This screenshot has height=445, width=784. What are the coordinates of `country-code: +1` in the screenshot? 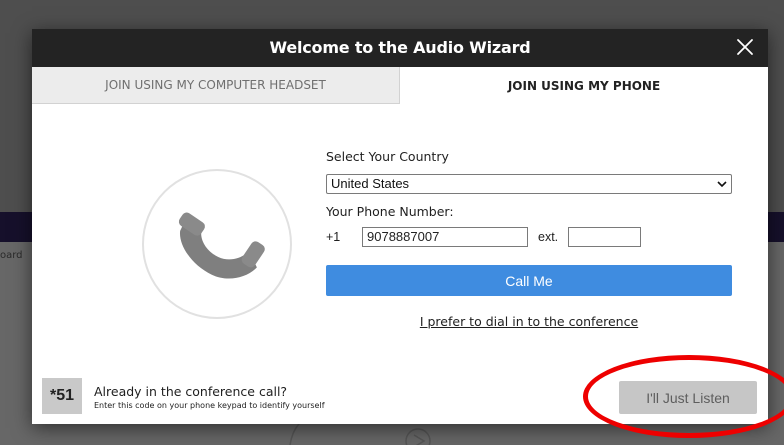 It's located at (333, 237).